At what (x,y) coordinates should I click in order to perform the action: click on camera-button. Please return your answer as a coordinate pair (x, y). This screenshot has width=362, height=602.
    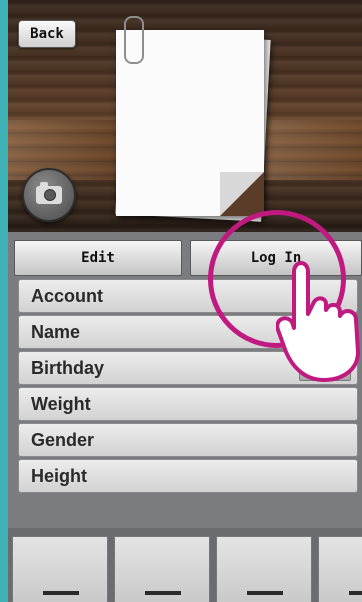
    Looking at the image, I should click on (49, 195).